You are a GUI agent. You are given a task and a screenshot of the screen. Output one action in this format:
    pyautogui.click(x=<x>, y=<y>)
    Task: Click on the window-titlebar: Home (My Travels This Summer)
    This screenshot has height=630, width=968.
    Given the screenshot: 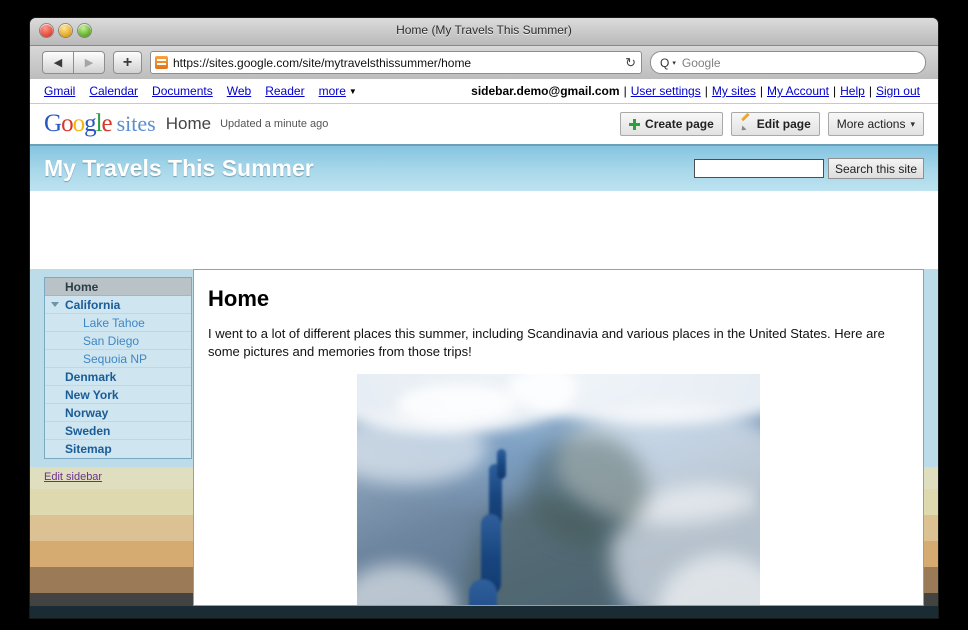 What is the action you would take?
    pyautogui.click(x=484, y=32)
    